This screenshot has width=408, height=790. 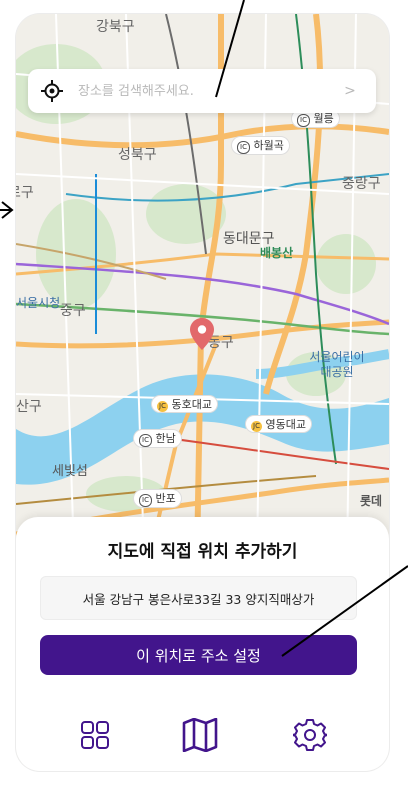 What do you see at coordinates (350, 91) in the screenshot?
I see `chevron-right-icon: >` at bounding box center [350, 91].